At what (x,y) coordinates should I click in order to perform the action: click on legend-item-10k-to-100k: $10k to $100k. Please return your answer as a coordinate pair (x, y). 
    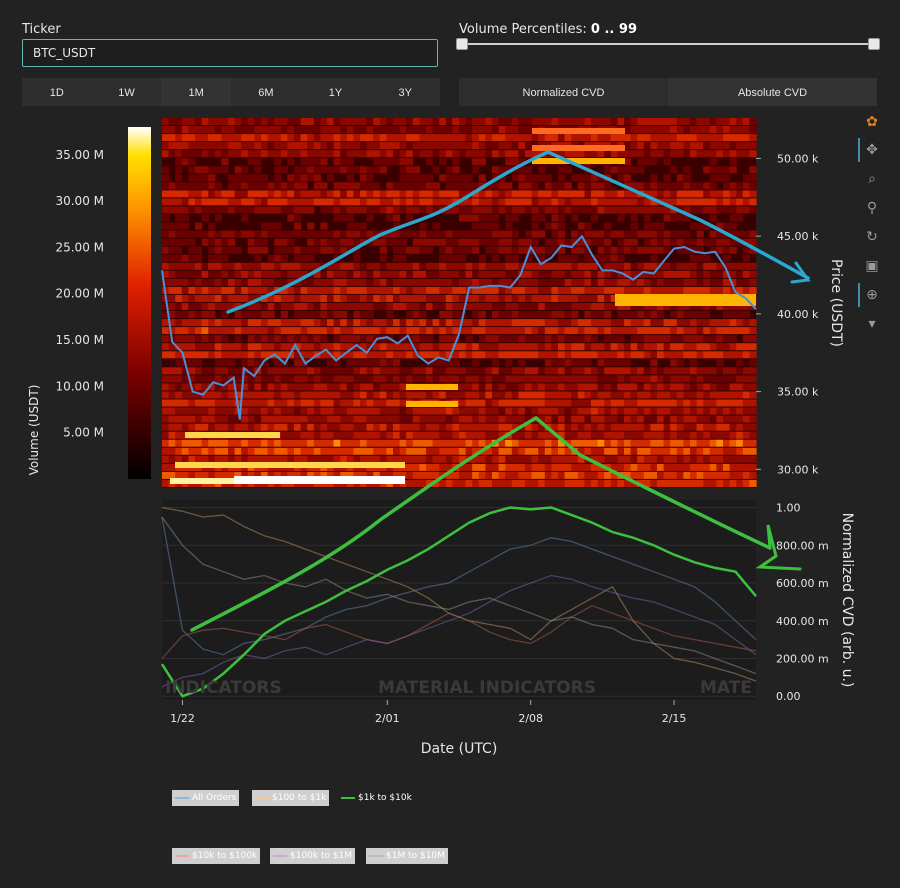
    Looking at the image, I should click on (216, 856).